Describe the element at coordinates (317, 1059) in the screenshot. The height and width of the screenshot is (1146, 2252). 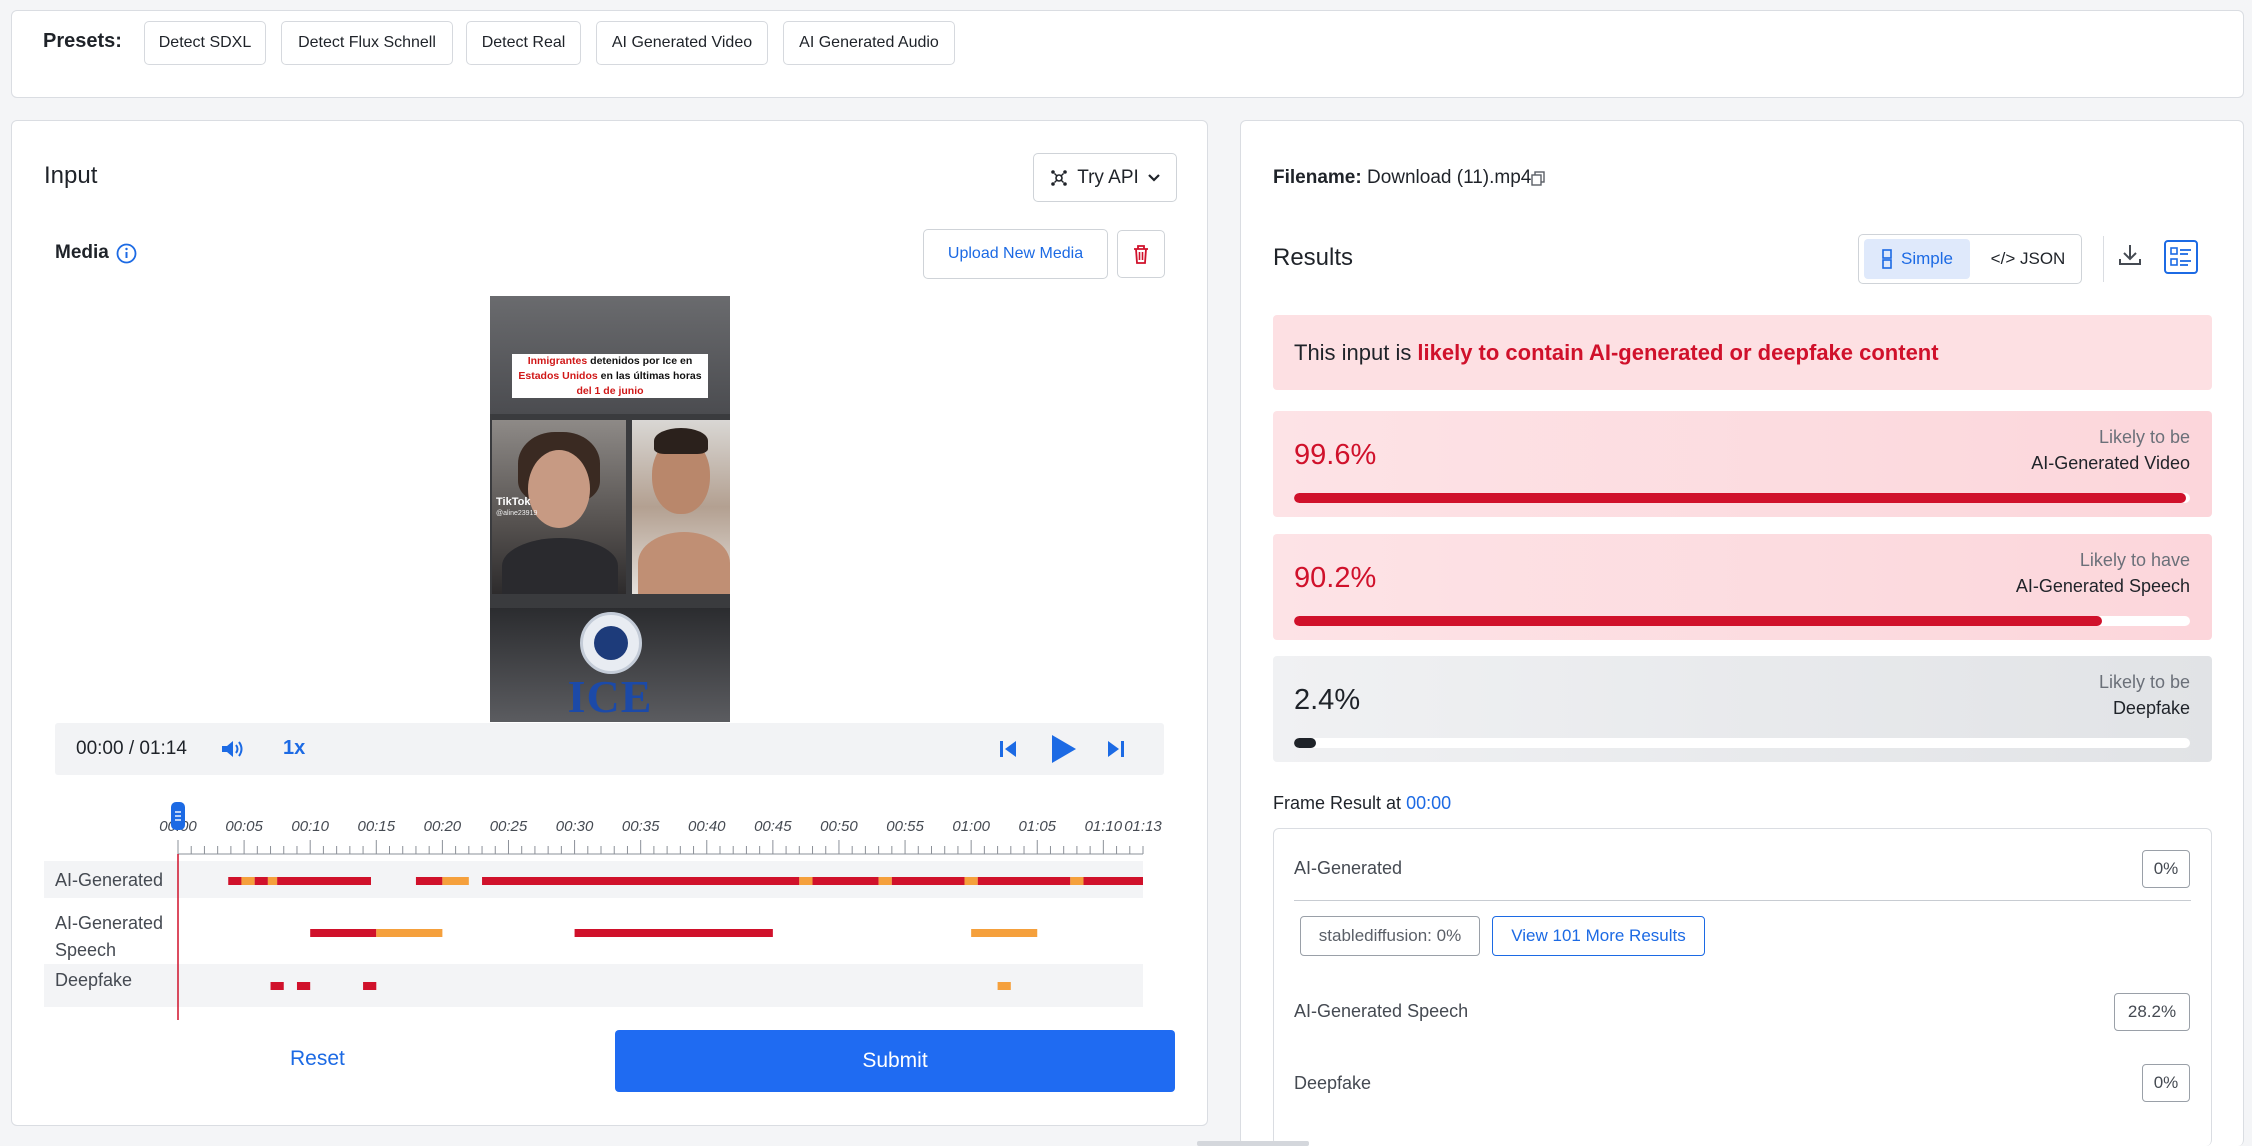
I see `reset-button: Reset` at that location.